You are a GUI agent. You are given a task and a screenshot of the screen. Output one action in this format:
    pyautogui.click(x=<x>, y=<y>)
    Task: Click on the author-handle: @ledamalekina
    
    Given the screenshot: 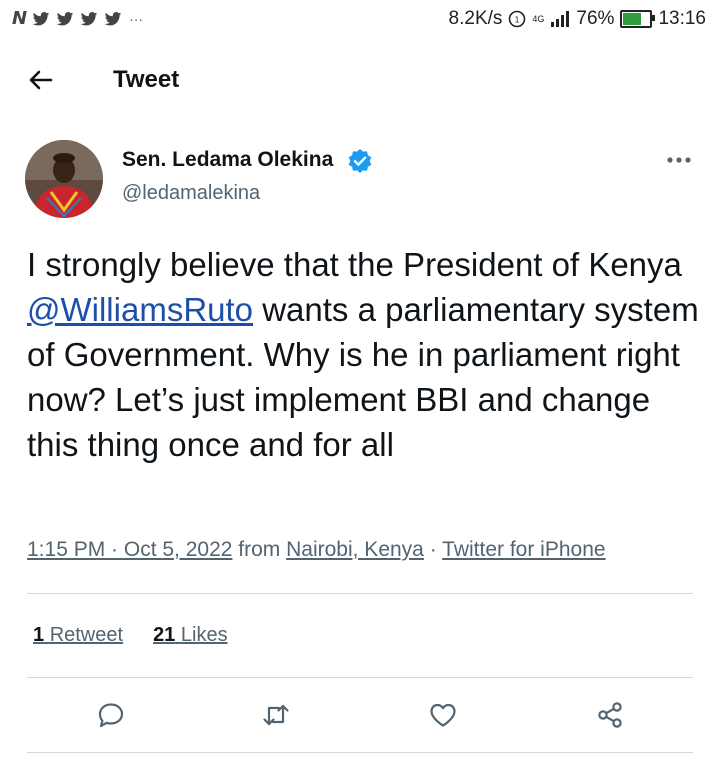 What is the action you would take?
    pyautogui.click(x=191, y=193)
    